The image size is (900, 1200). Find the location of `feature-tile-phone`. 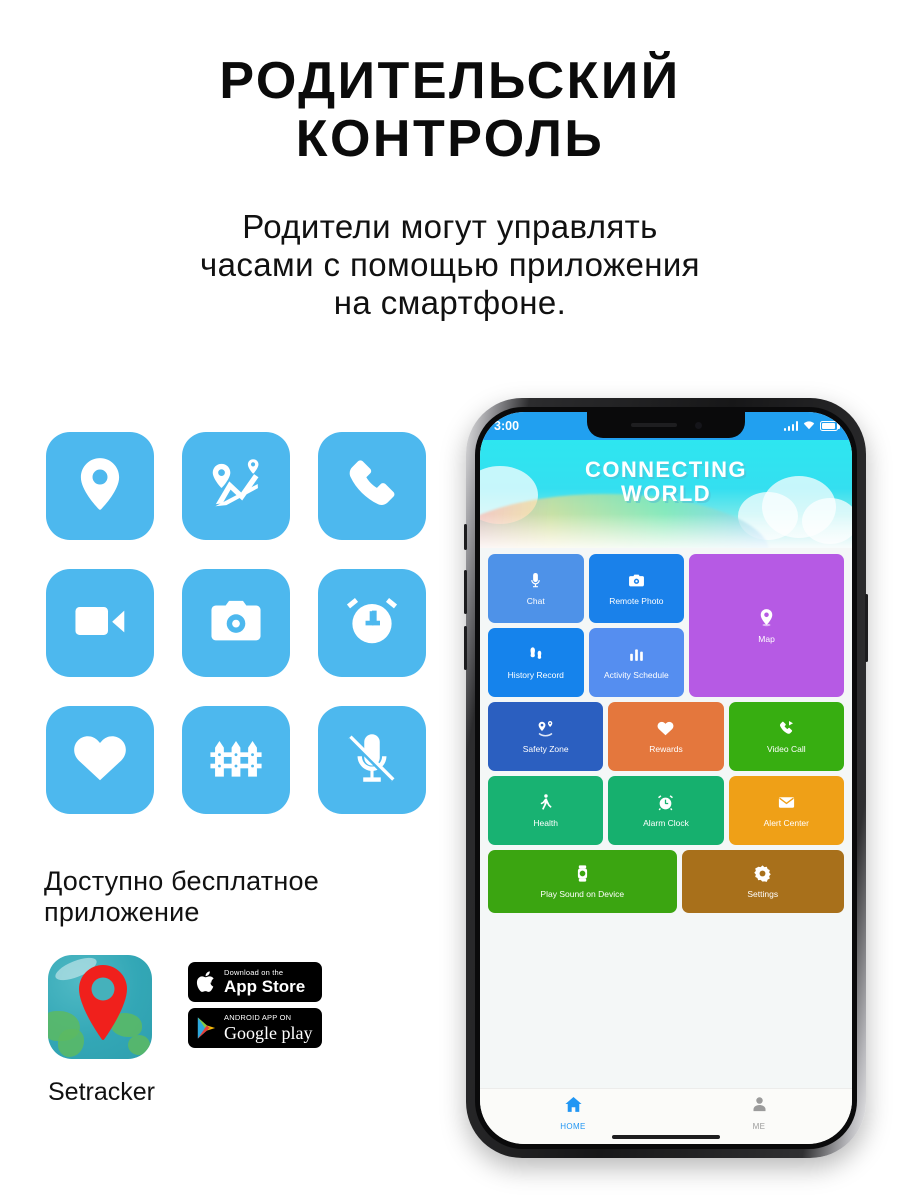

feature-tile-phone is located at coordinates (372, 486).